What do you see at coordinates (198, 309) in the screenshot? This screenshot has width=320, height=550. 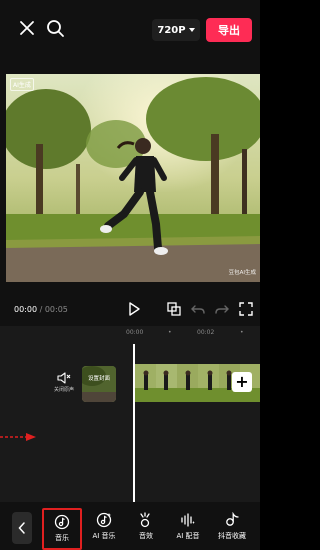 I see `undo-icon` at bounding box center [198, 309].